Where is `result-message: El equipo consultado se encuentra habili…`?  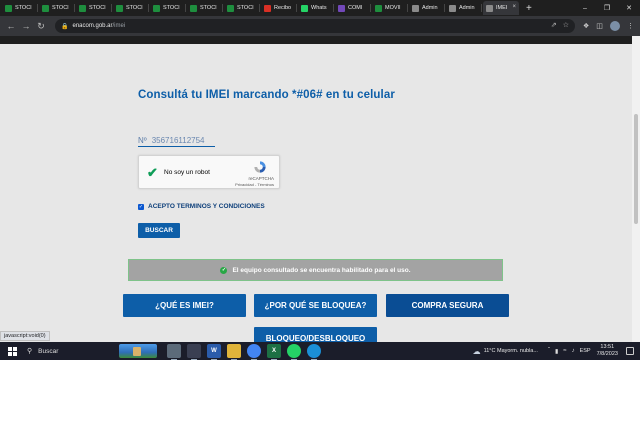 result-message: El equipo consultado se encuentra habili… is located at coordinates (321, 270).